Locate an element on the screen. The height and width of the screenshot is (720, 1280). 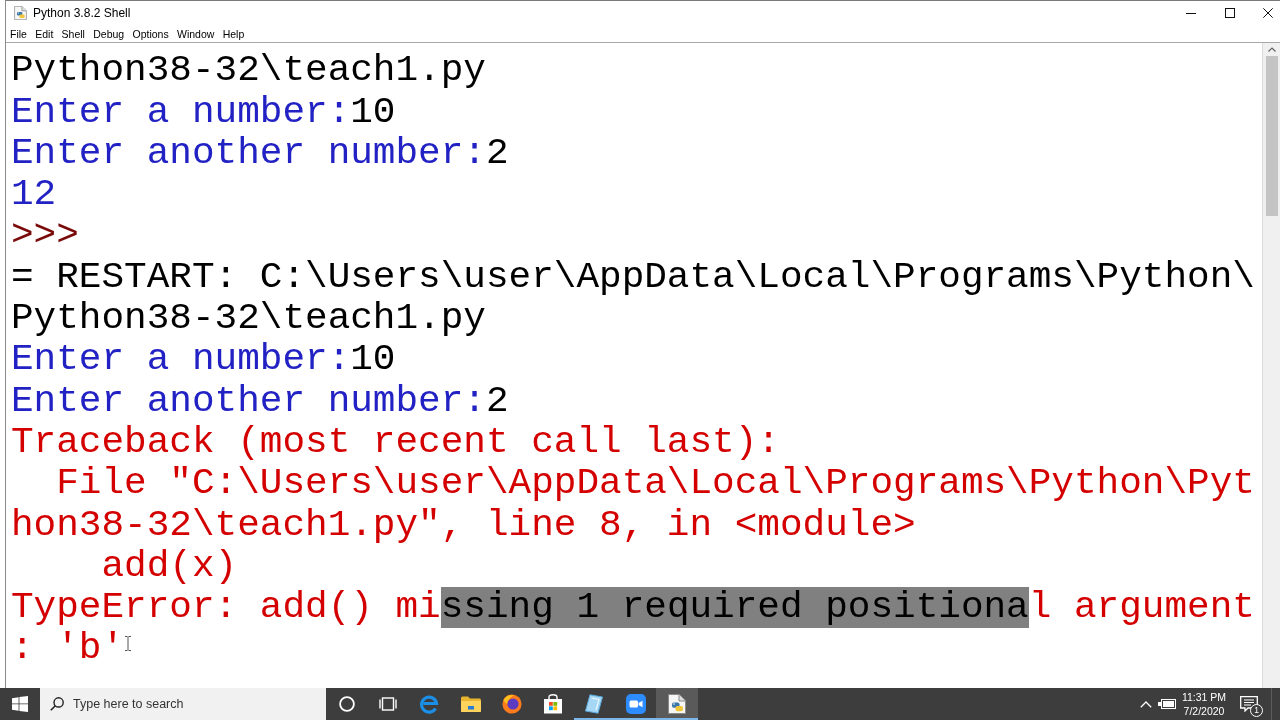
folder-icon is located at coordinates (470, 704).